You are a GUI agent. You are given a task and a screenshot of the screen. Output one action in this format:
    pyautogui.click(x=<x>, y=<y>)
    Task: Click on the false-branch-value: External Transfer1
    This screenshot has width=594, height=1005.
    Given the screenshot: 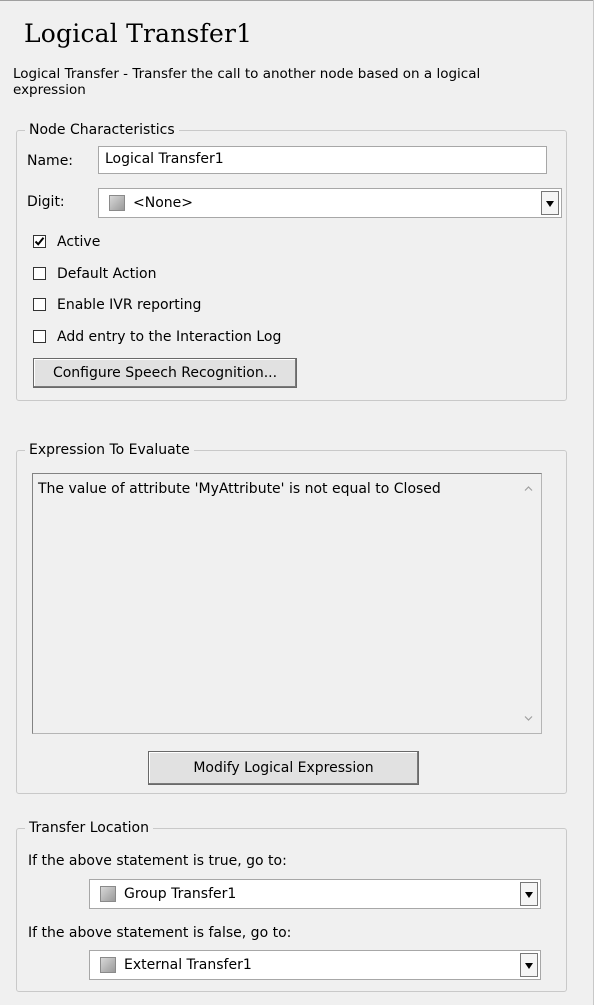 What is the action you would take?
    pyautogui.click(x=188, y=965)
    